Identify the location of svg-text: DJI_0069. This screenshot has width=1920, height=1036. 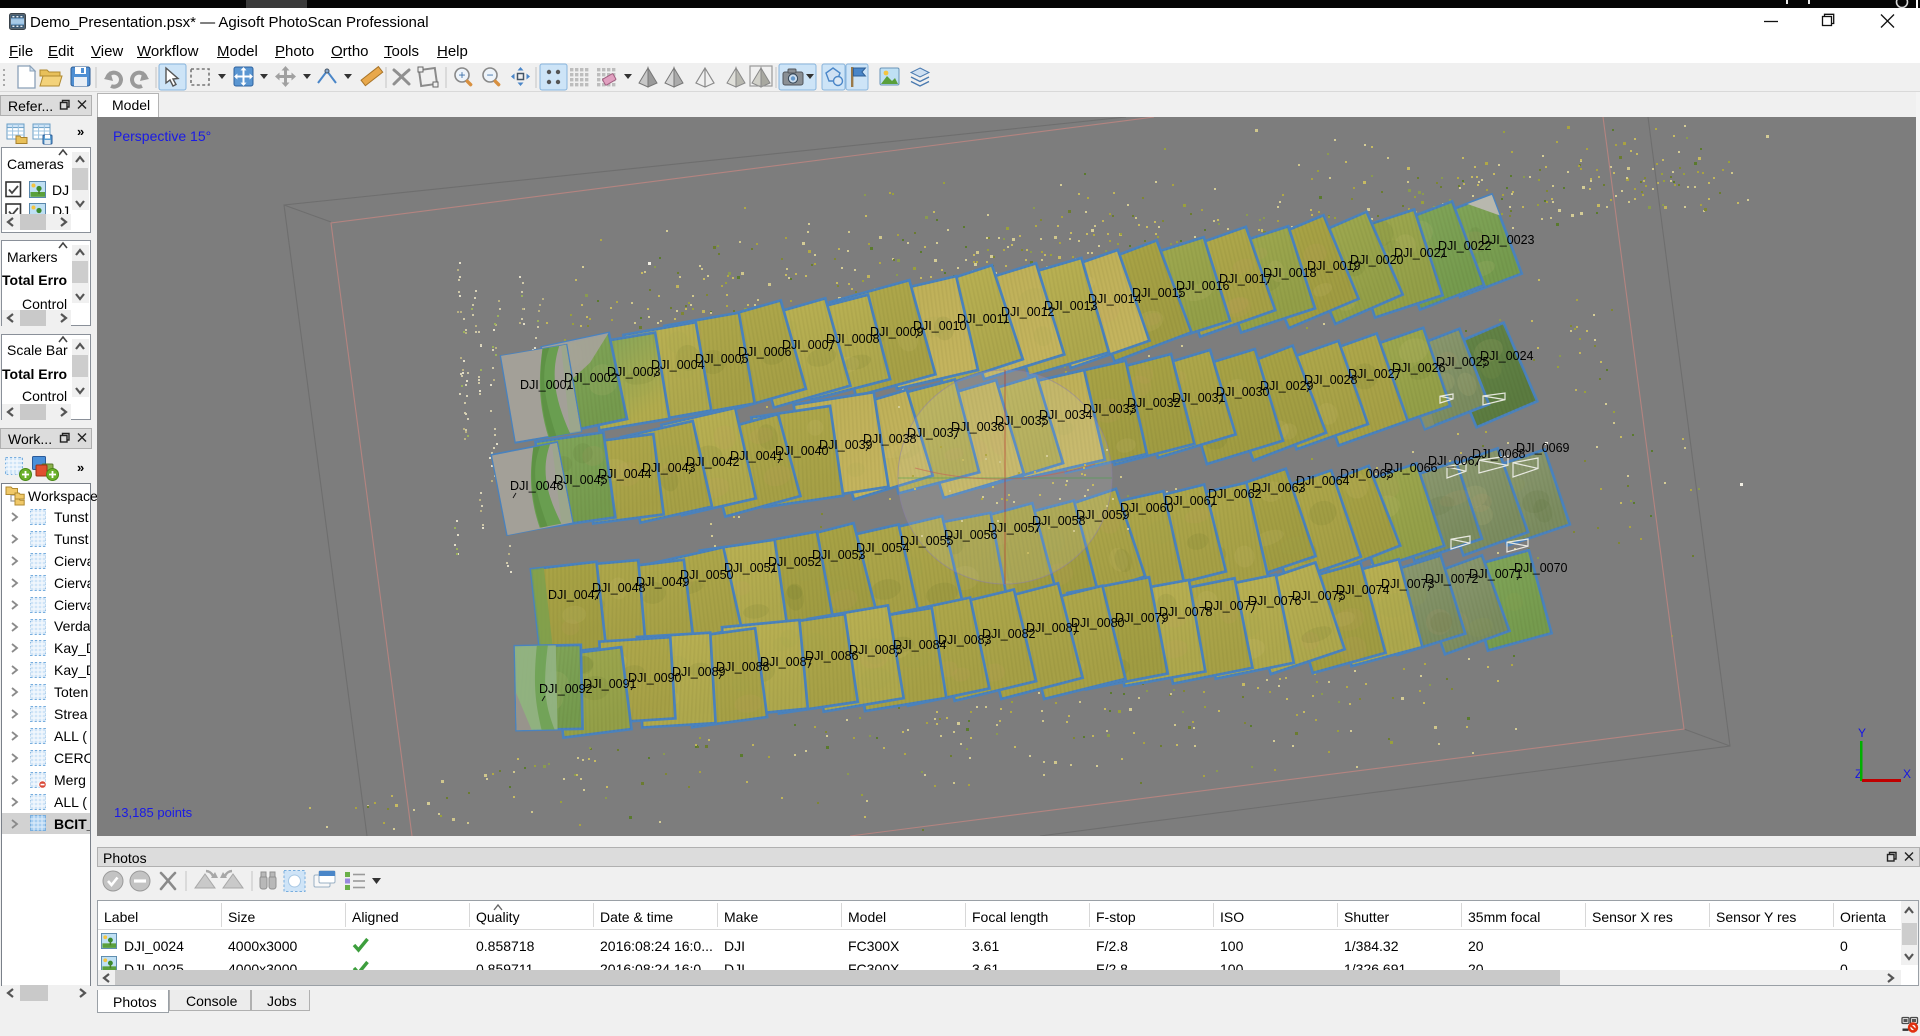
(1543, 448).